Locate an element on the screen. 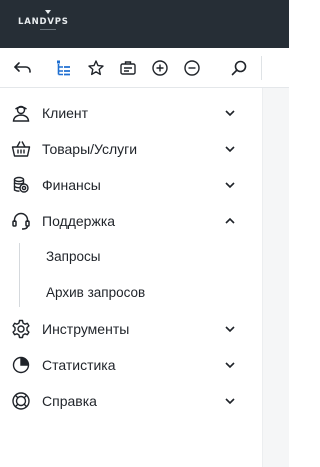 The image size is (320, 467). submenu-item-label: Запросы is located at coordinates (73, 256).